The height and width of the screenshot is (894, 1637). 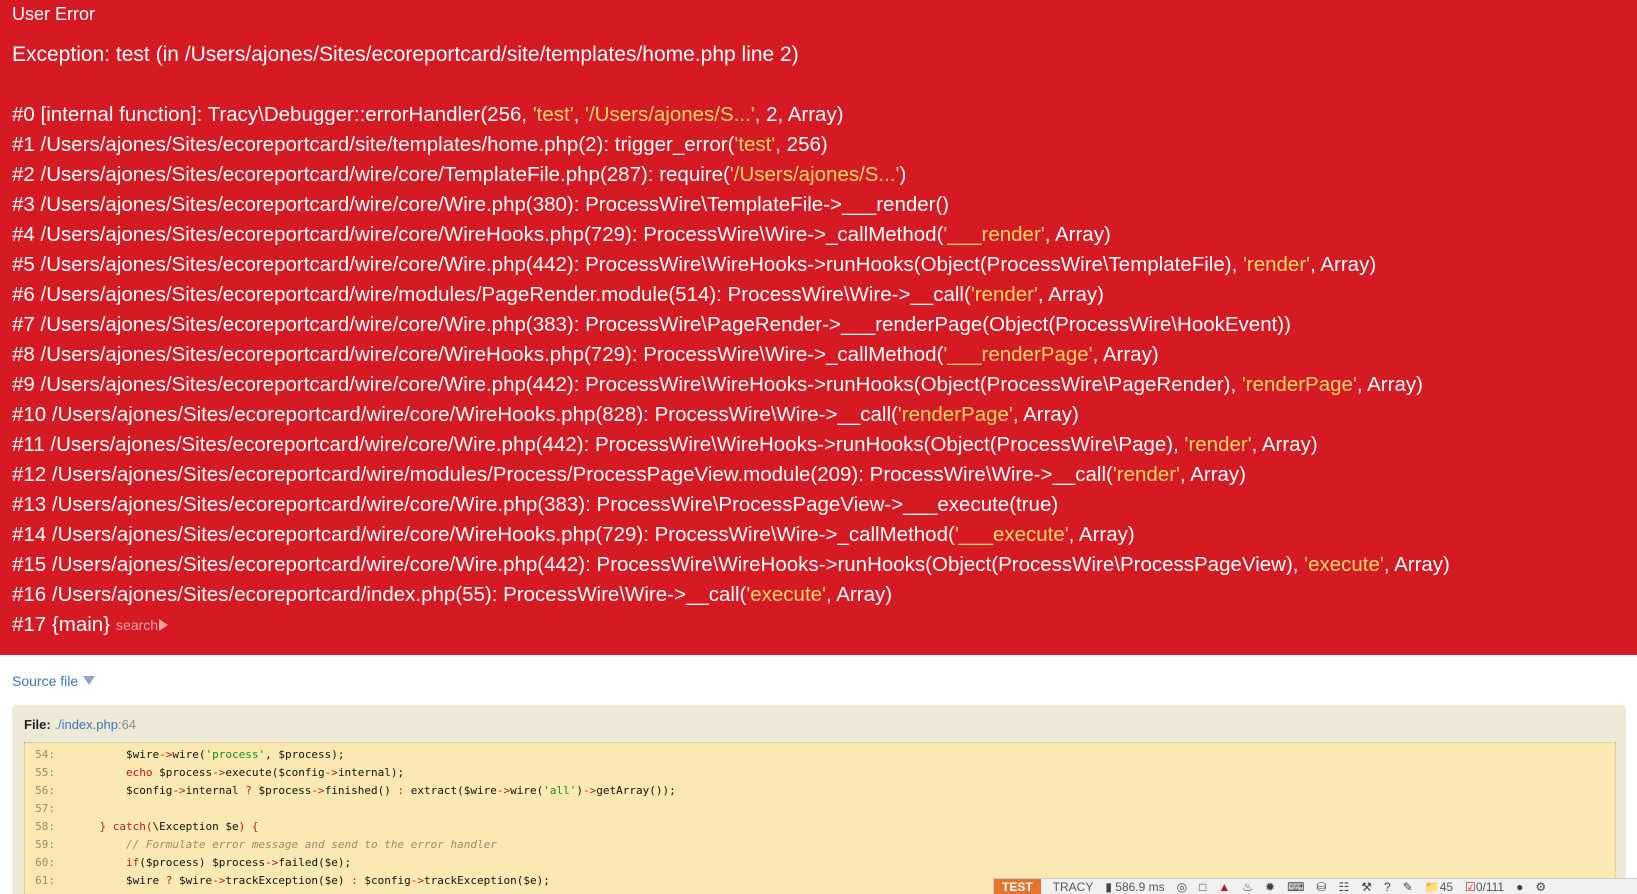 What do you see at coordinates (1432, 886) in the screenshot?
I see `folder-icon: 📁` at bounding box center [1432, 886].